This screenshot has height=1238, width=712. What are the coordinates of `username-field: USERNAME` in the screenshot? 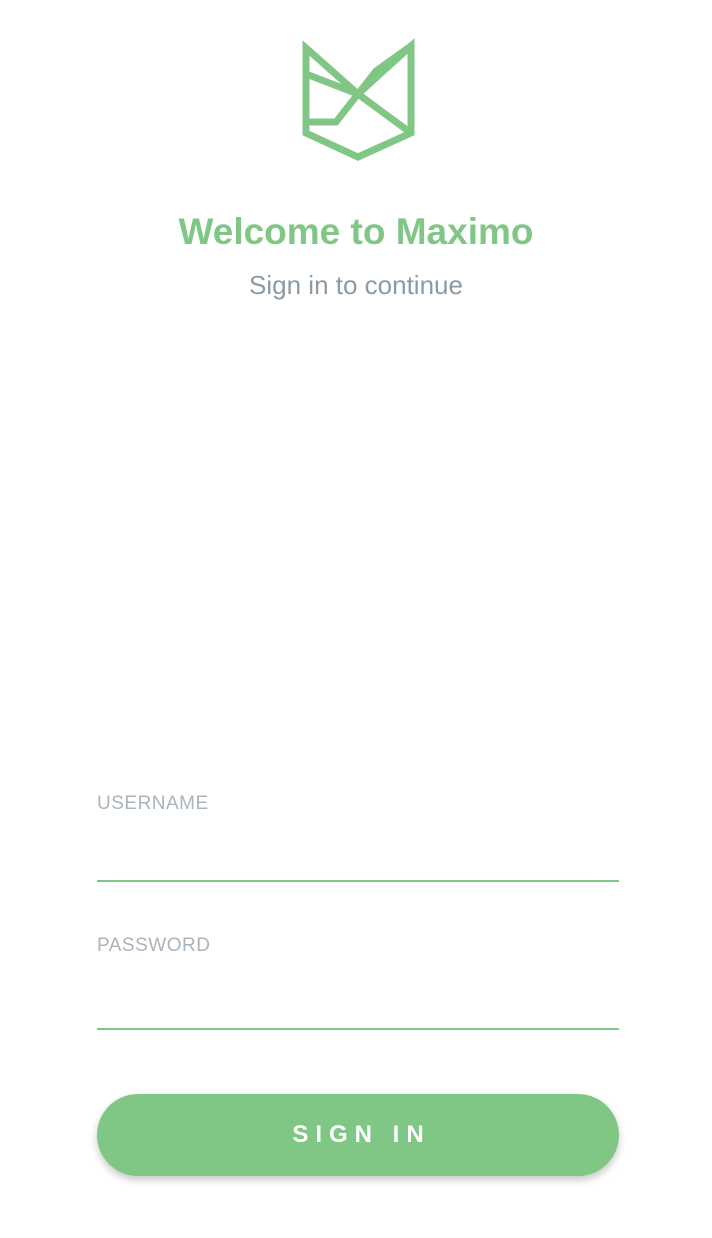 It's located at (358, 837).